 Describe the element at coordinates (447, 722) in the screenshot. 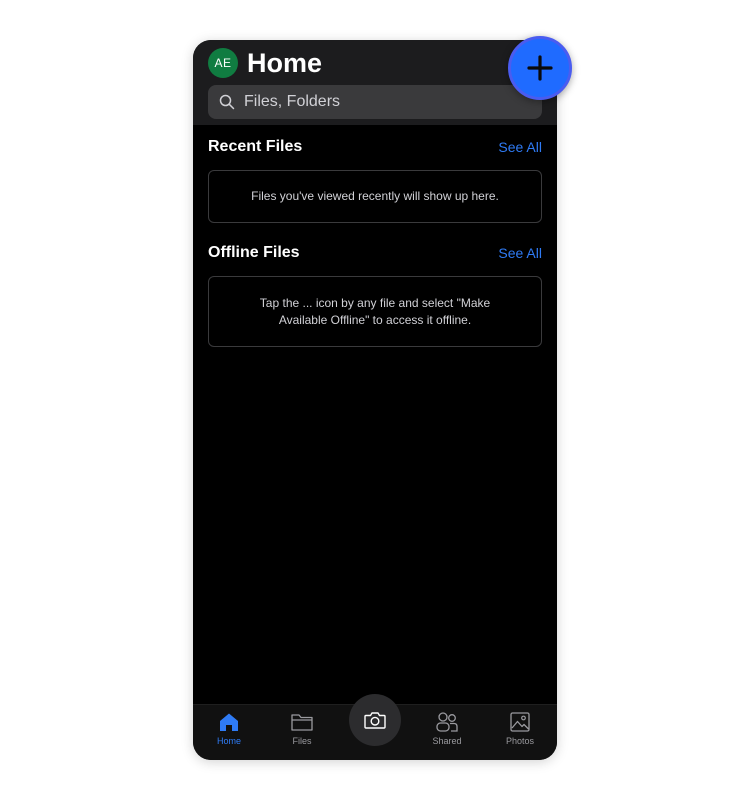

I see `people-icon` at that location.